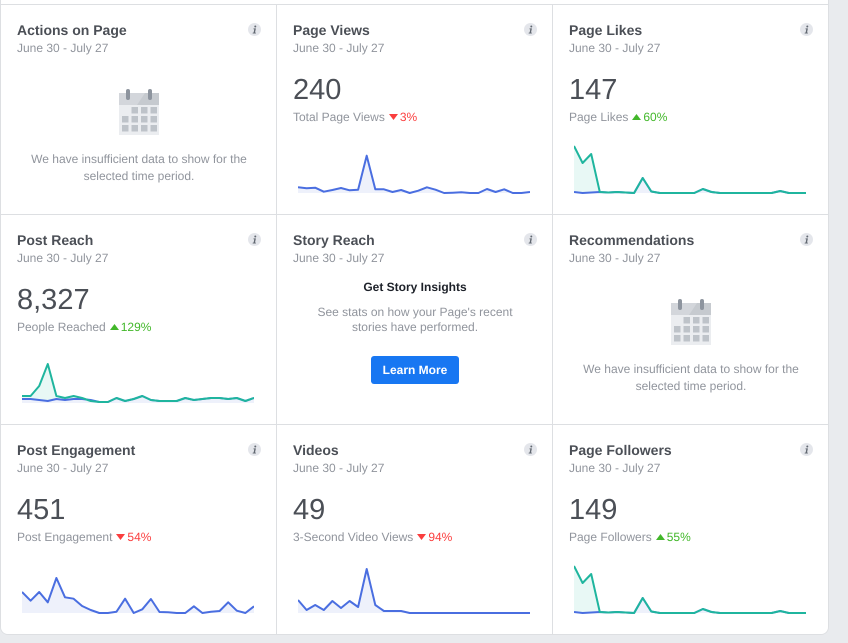  What do you see at coordinates (309, 510) in the screenshot?
I see `metric-value: 49` at bounding box center [309, 510].